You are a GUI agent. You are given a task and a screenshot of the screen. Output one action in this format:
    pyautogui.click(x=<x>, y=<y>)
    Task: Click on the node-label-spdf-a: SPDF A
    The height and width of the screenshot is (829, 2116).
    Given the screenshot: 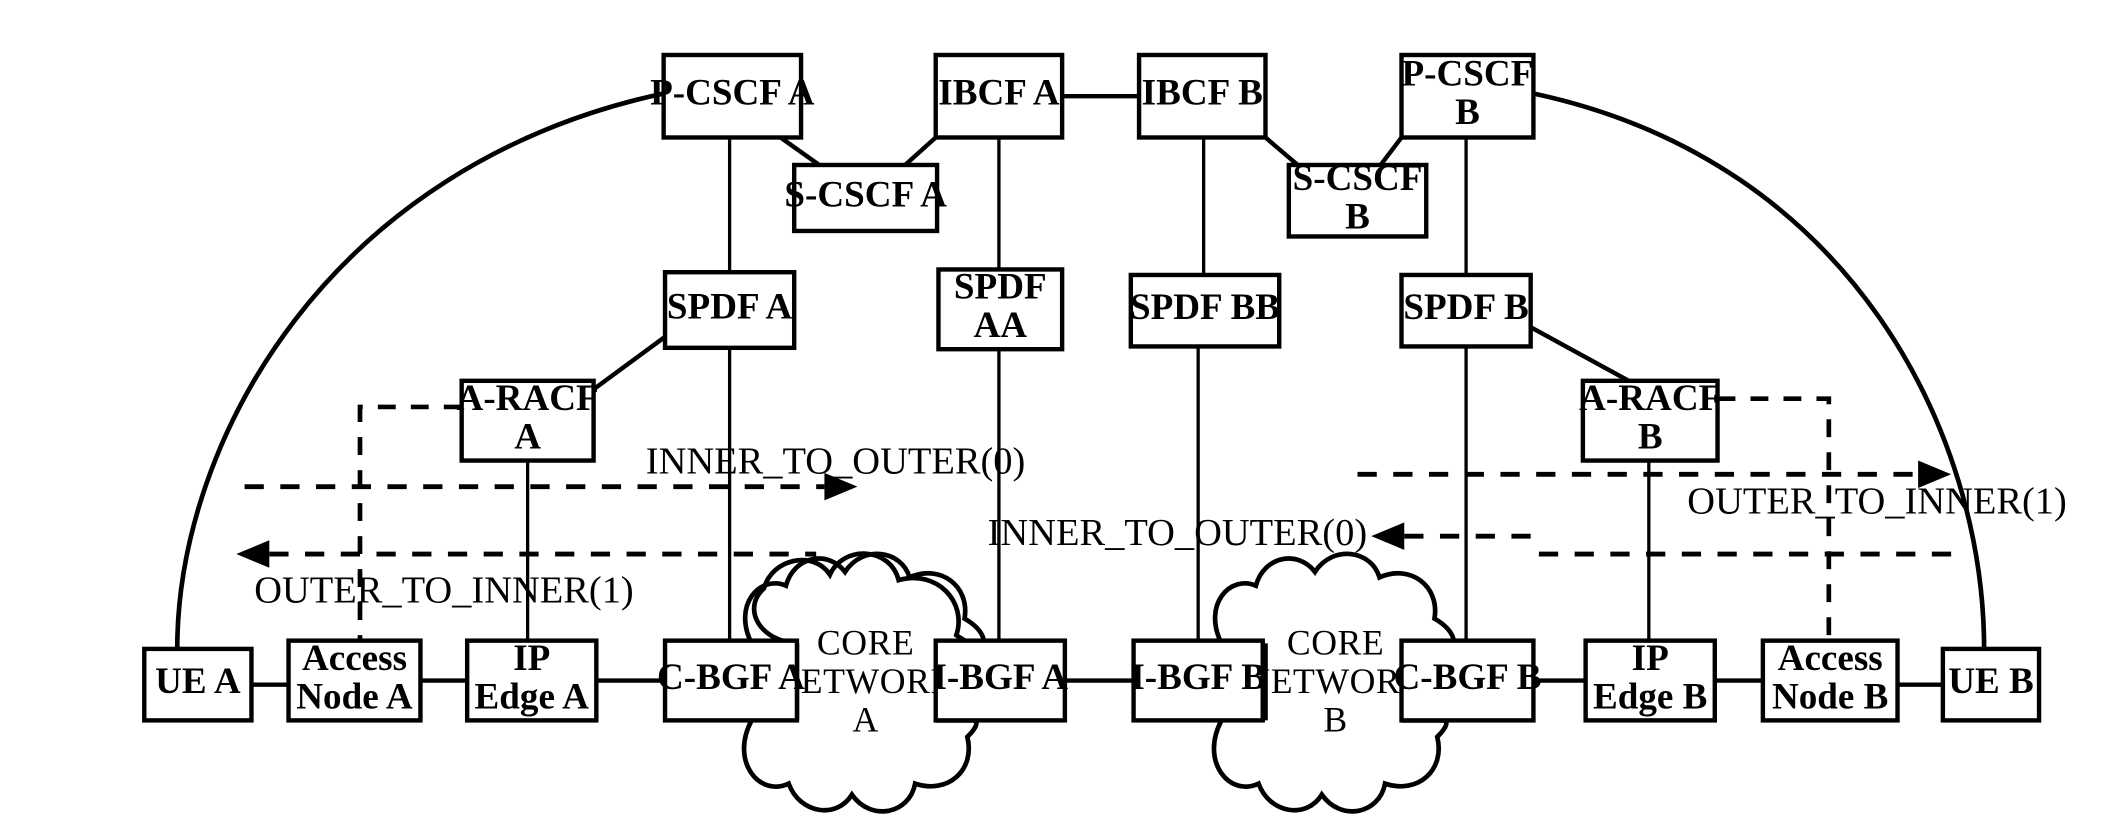 What is the action you would take?
    pyautogui.click(x=730, y=307)
    